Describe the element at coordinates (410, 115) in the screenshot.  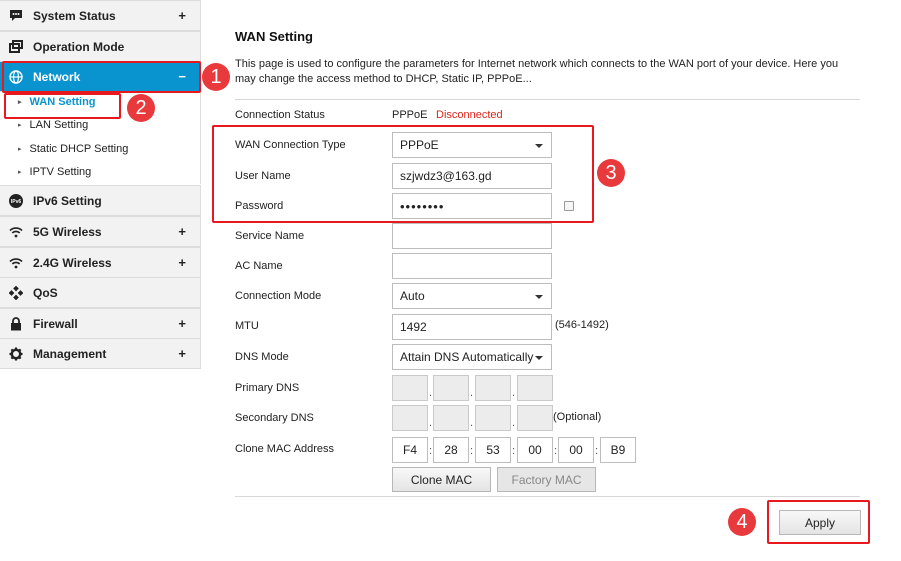
I see `connection-status-type: PPPoE` at that location.